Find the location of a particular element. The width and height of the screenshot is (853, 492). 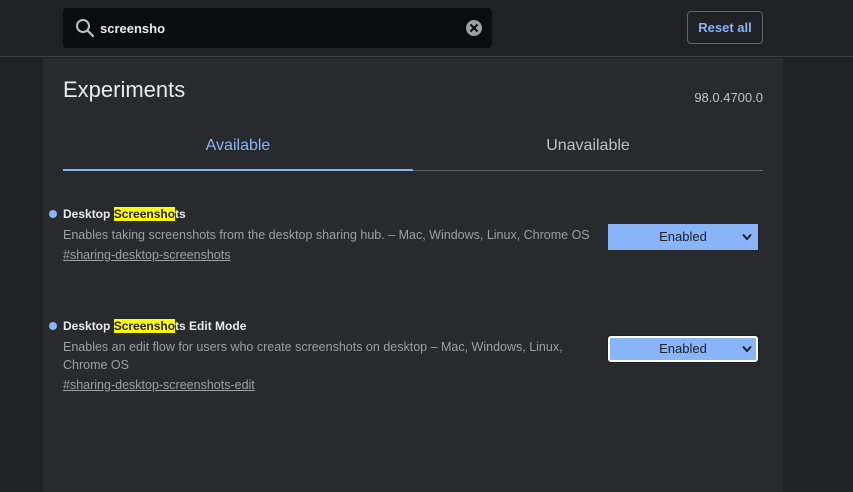

experiment-link: #sharing-desktop-screenshots-edit is located at coordinates (159, 385).